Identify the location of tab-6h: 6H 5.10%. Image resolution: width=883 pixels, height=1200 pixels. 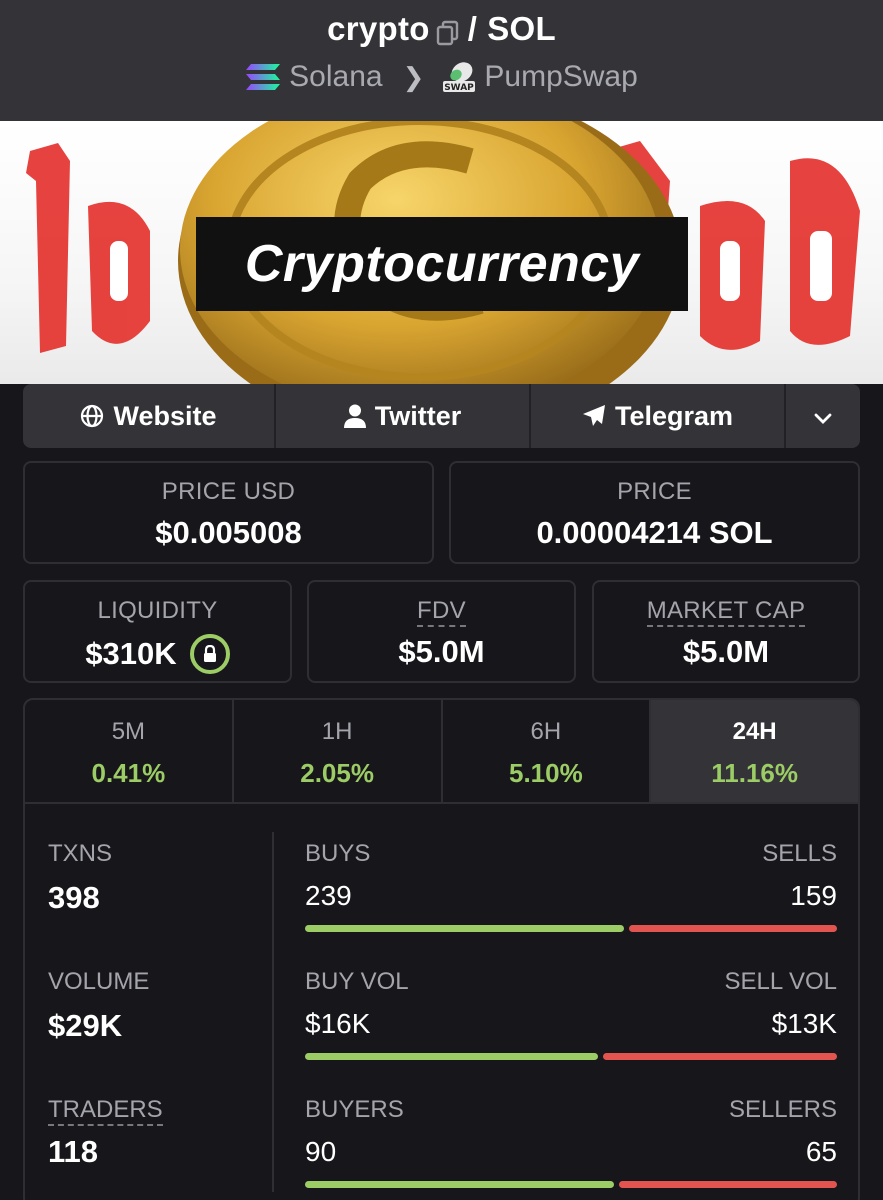
(547, 751).